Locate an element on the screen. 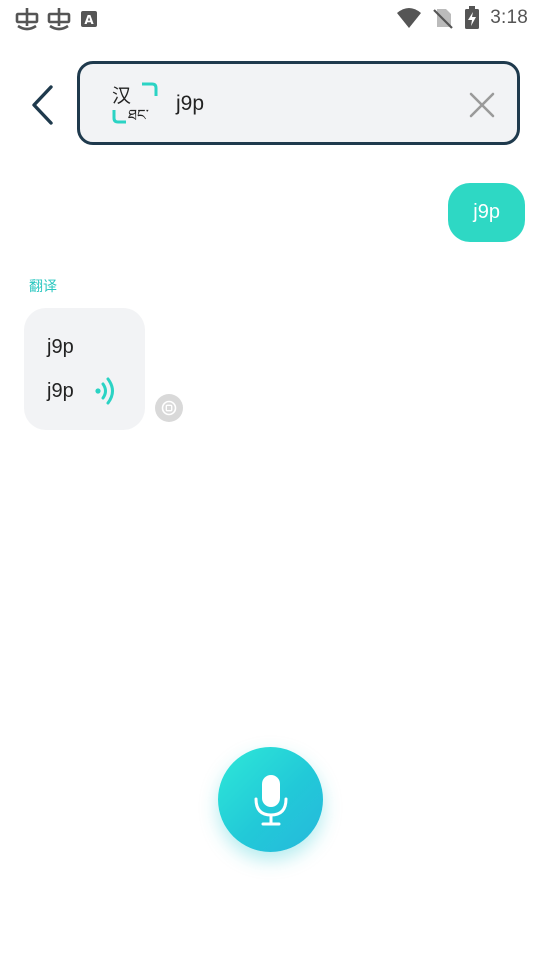 The image size is (540, 960). copy-icon is located at coordinates (169, 408).